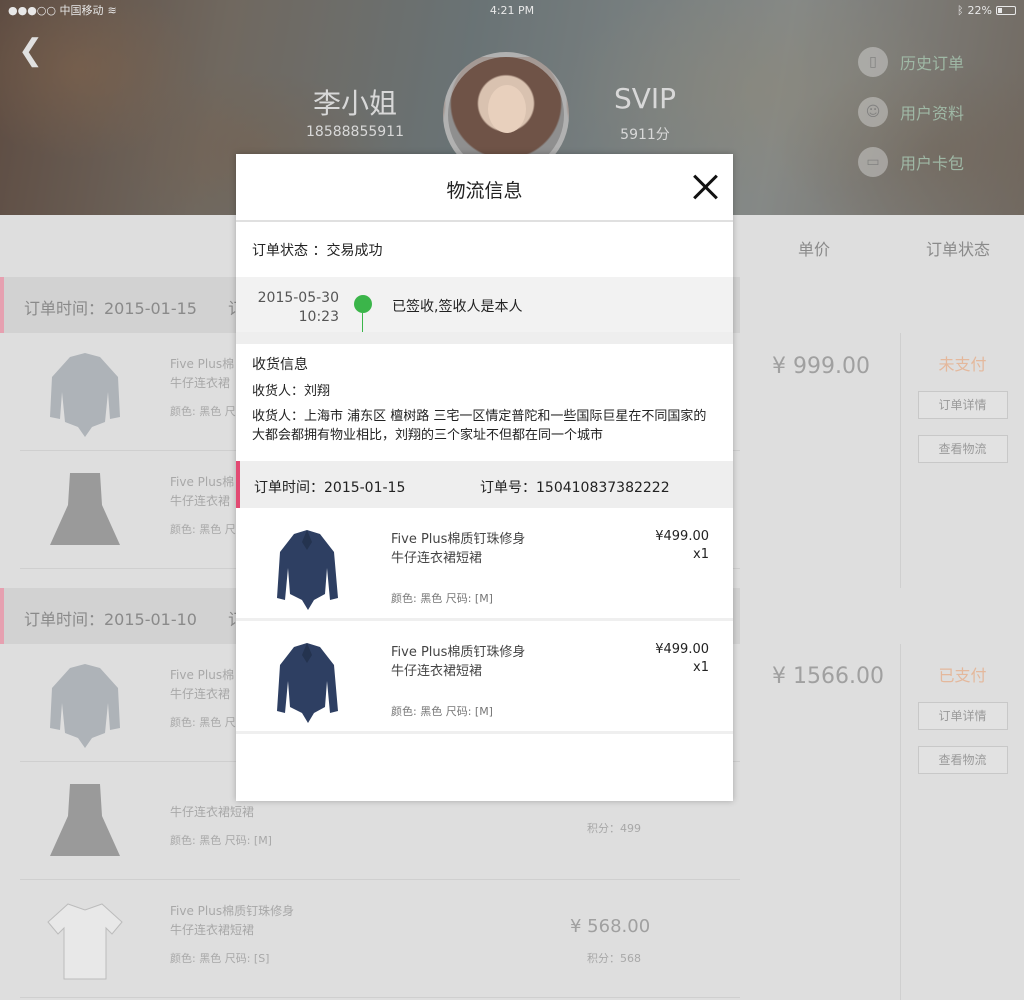  I want to click on status-bar: ●●●○○ 中国移动 ≋ 4:21 PM ᛒ 22%, so click(512, 10).